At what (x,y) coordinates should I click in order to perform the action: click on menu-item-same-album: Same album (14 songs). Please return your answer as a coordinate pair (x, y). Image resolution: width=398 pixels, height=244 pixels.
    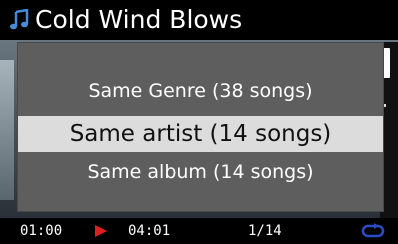
    Looking at the image, I should click on (200, 172).